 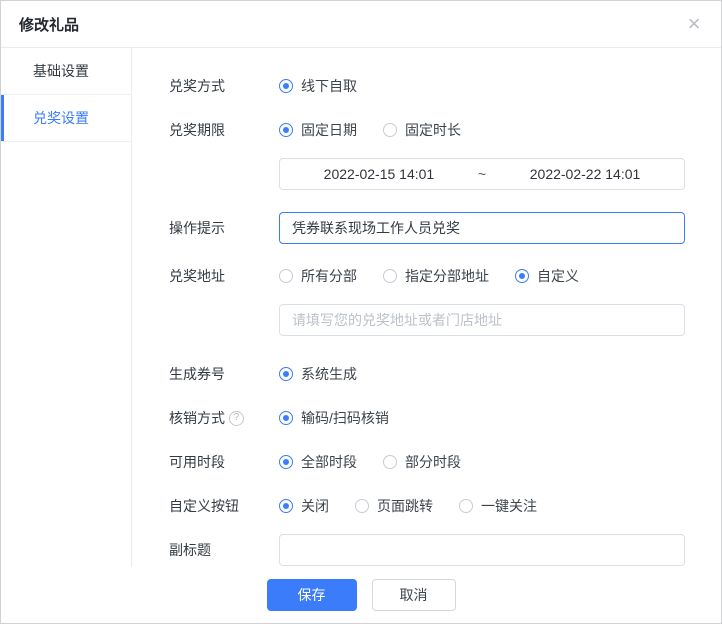 I want to click on radio-label: 所有分部, so click(x=329, y=276).